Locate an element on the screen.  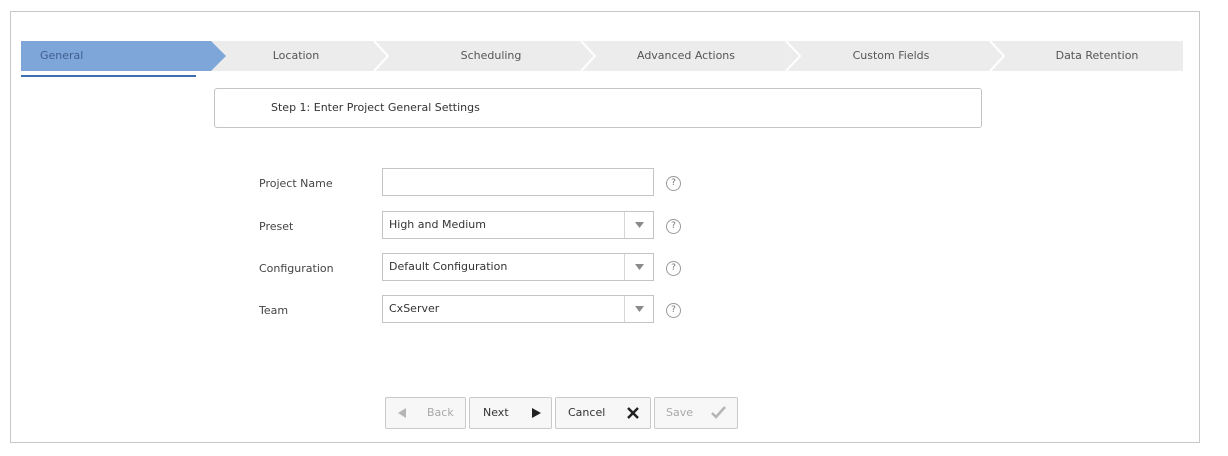
next-button-label: Next is located at coordinates (496, 412).